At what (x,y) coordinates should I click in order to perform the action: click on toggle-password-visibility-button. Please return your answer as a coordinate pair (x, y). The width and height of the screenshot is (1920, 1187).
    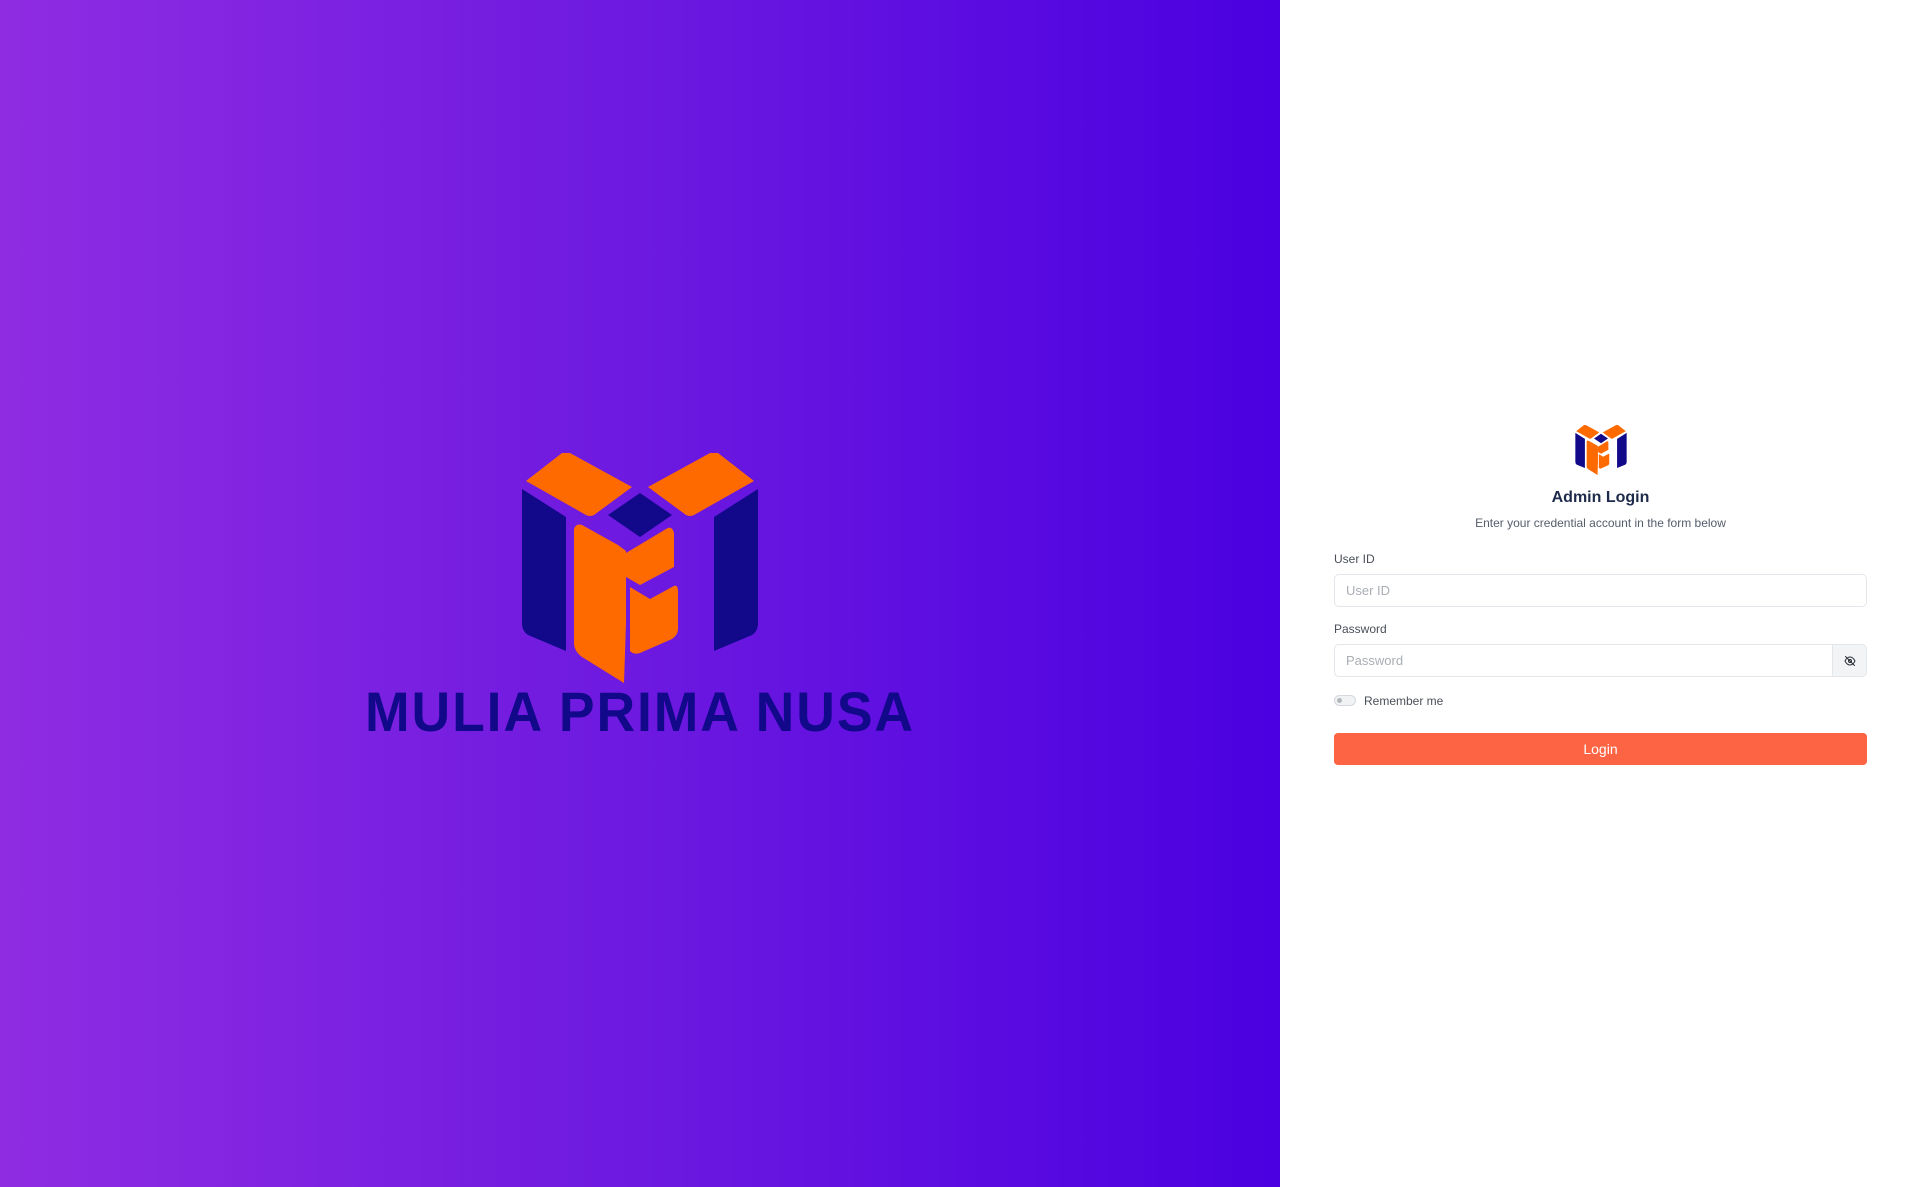
    Looking at the image, I should click on (1850, 660).